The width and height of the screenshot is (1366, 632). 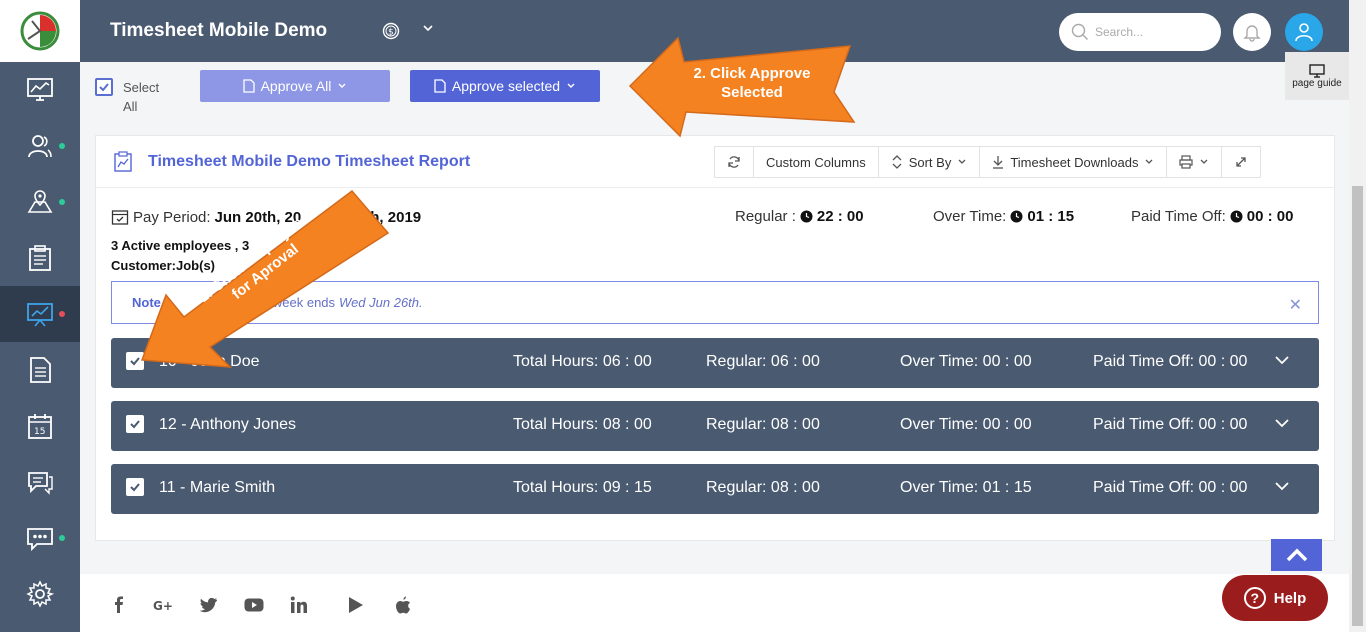 I want to click on chat-icon, so click(x=40, y=483).